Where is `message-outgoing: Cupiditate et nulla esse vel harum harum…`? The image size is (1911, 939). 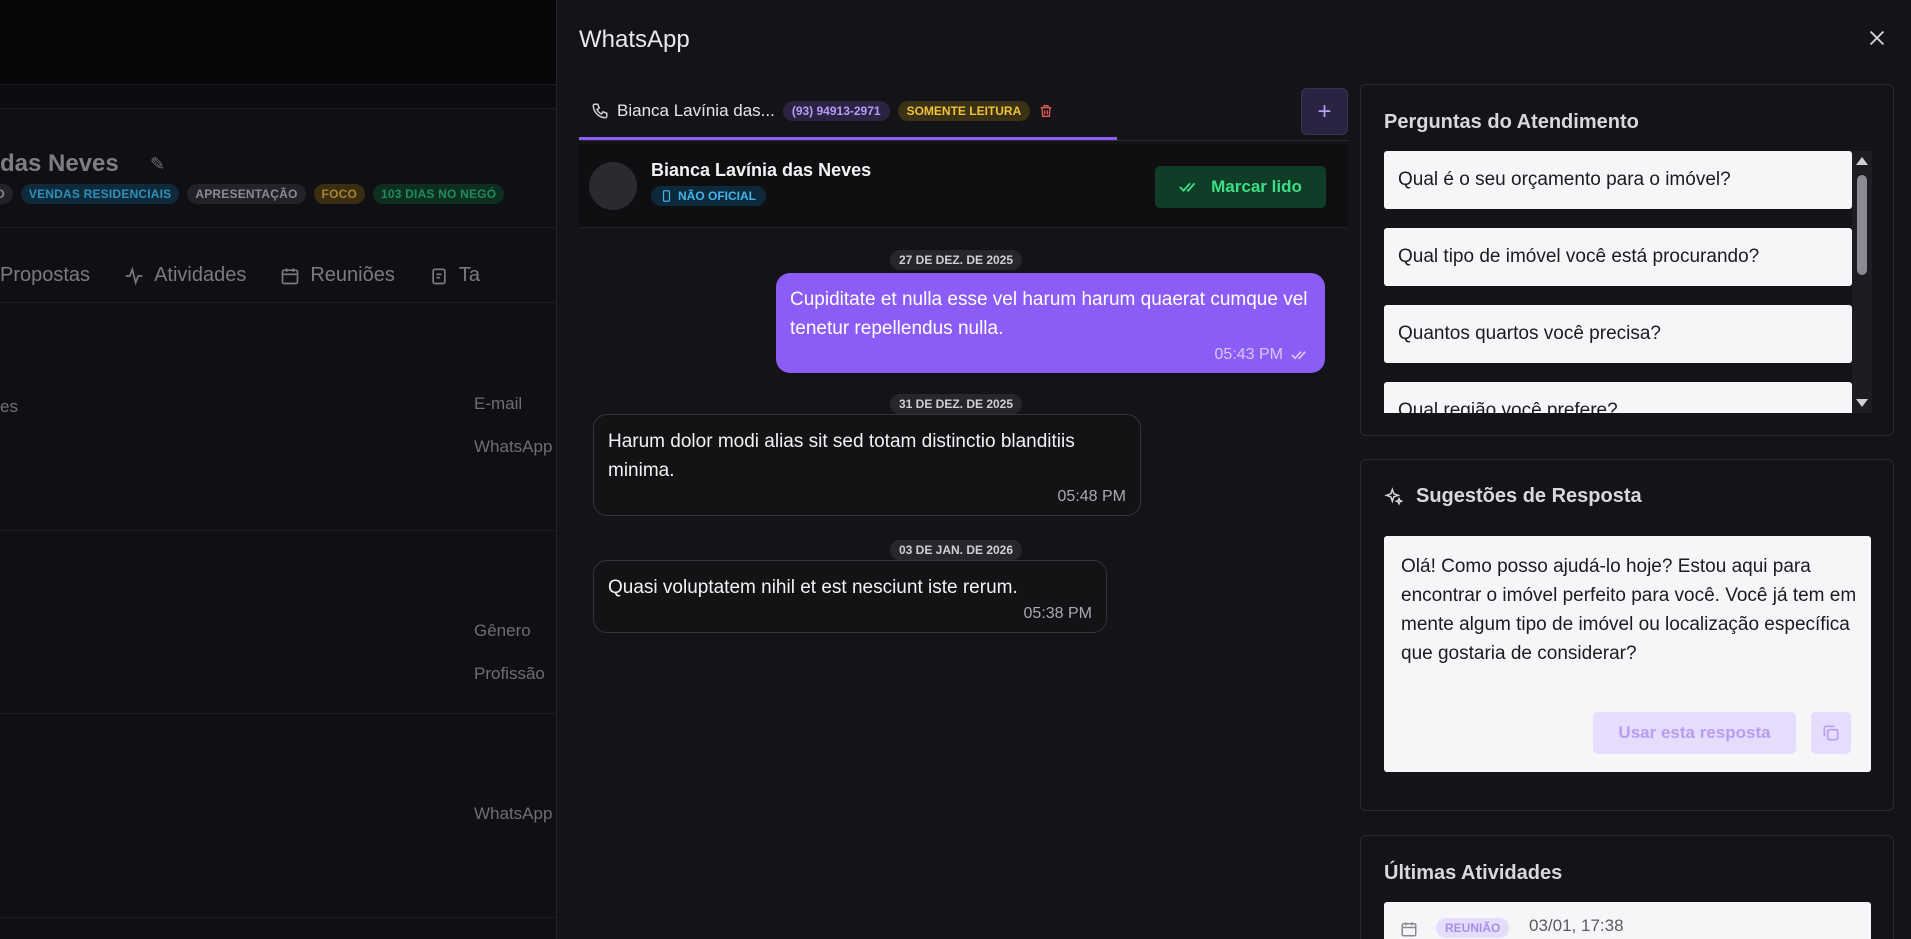
message-outgoing: Cupiditate et nulla esse vel harum harum… is located at coordinates (1050, 323).